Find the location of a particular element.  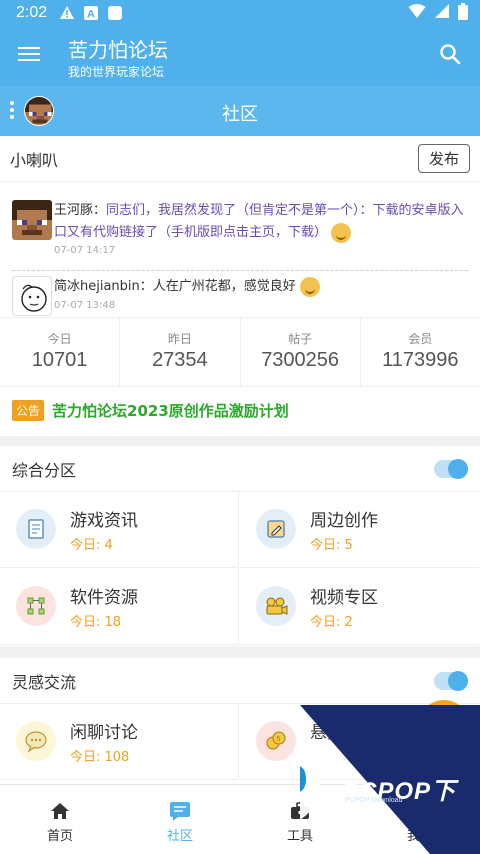

watermark-subtext: PCPOP Download is located at coordinates (374, 800).